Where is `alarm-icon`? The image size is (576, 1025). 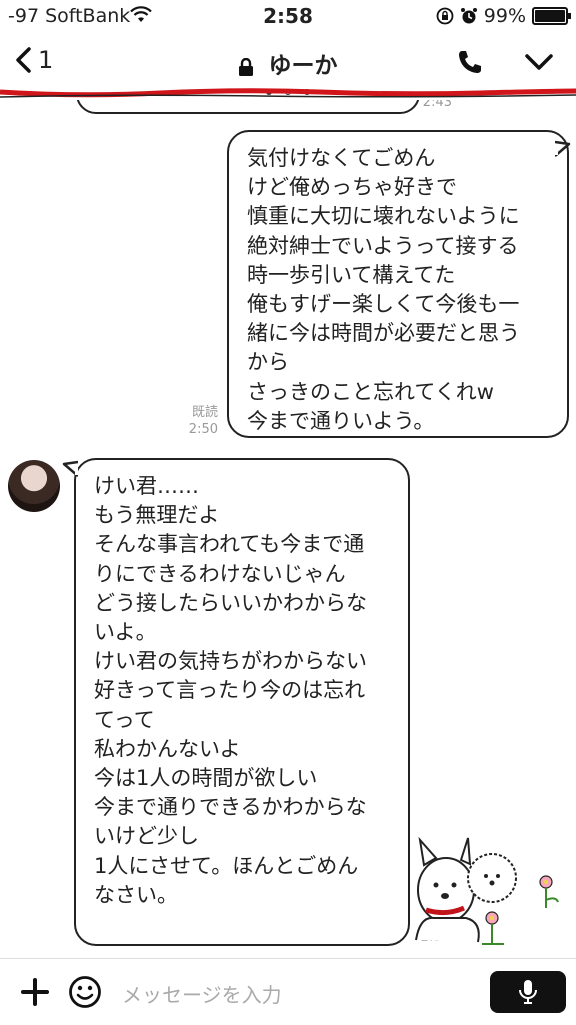 alarm-icon is located at coordinates (468, 16).